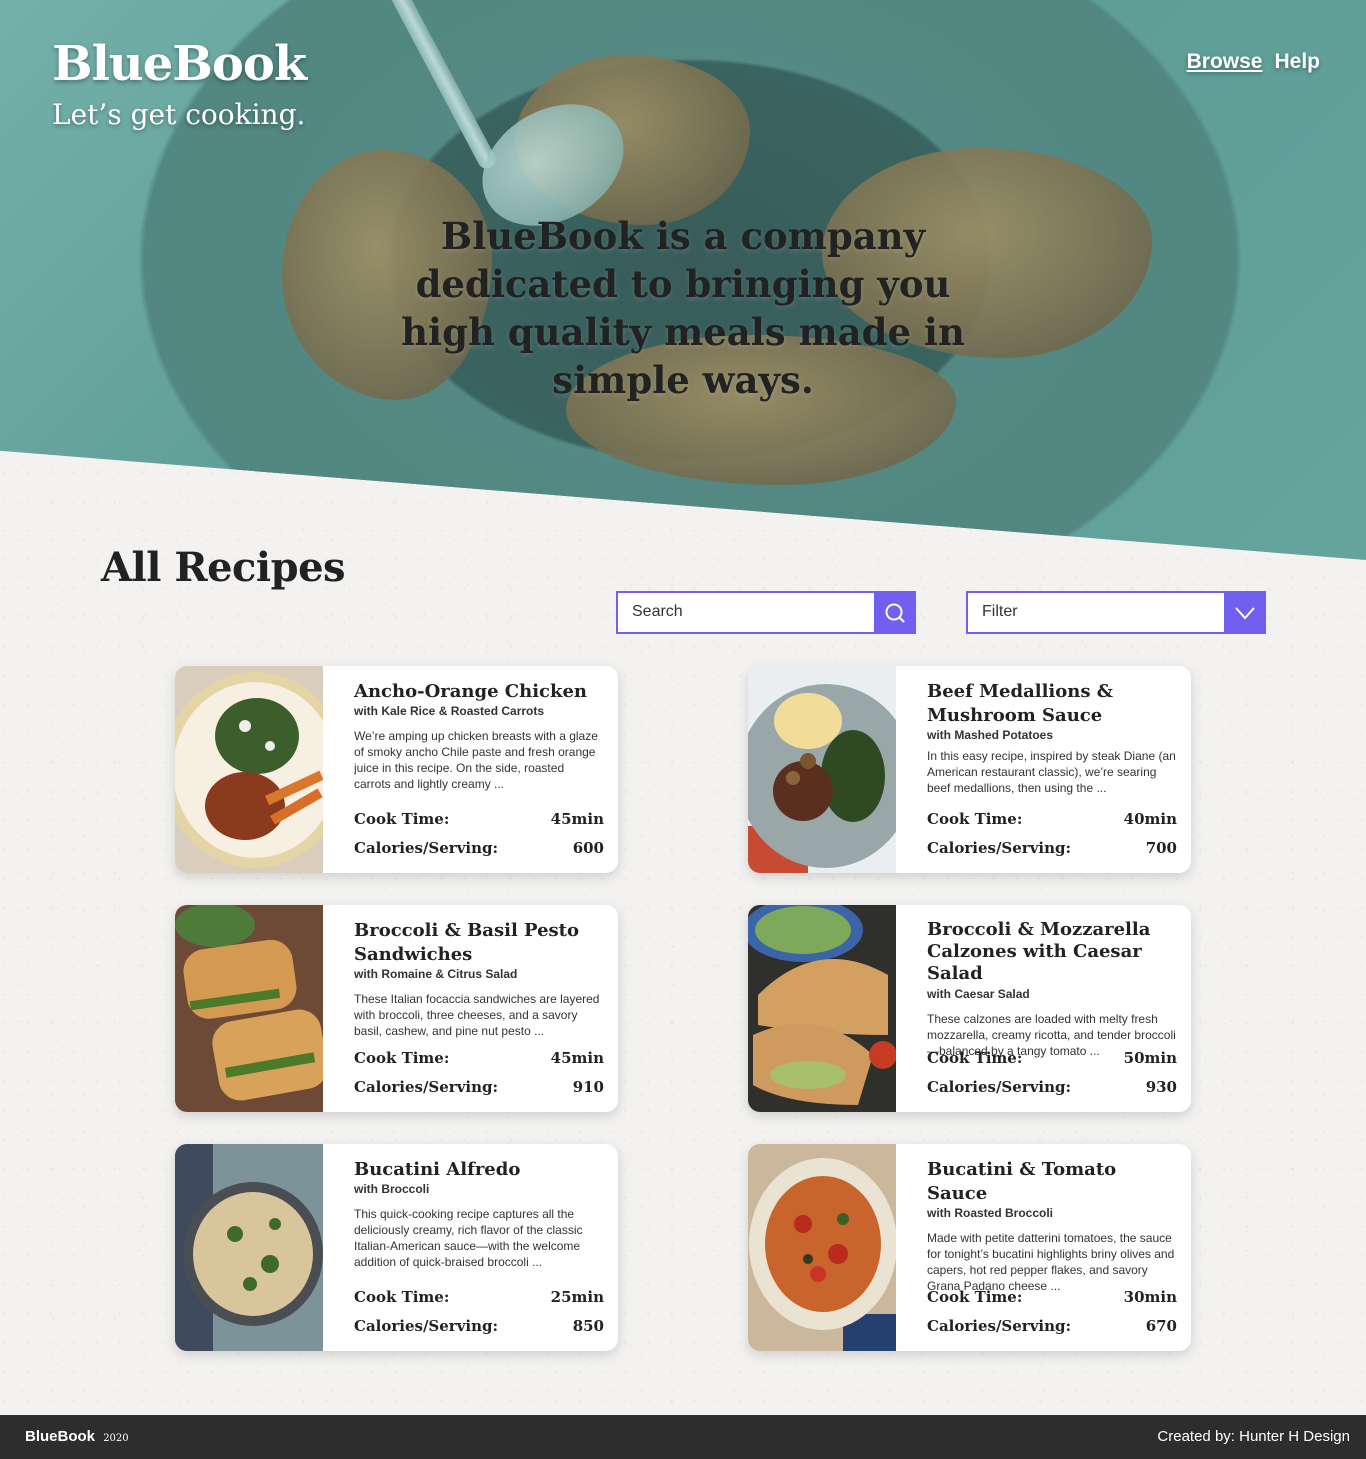 Image resolution: width=1366 pixels, height=1459 pixels. Describe the element at coordinates (1225, 62) in the screenshot. I see `nav-browse-link: Browse` at that location.